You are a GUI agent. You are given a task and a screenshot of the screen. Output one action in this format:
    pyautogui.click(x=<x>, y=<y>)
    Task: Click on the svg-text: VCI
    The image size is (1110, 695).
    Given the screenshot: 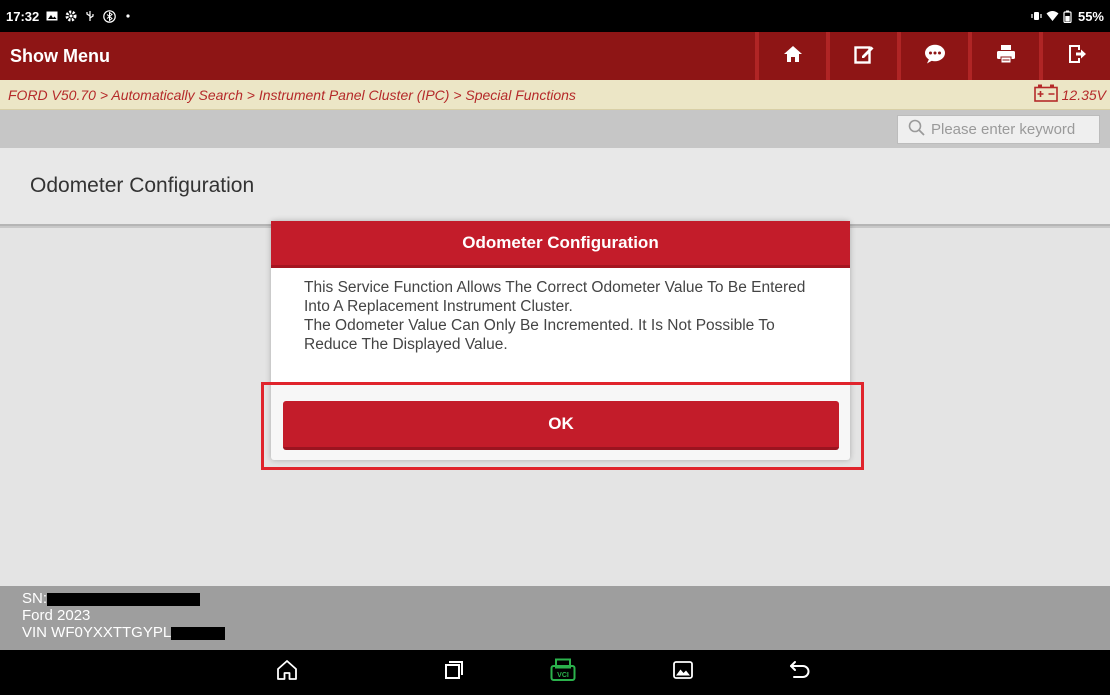 What is the action you would take?
    pyautogui.click(x=563, y=675)
    